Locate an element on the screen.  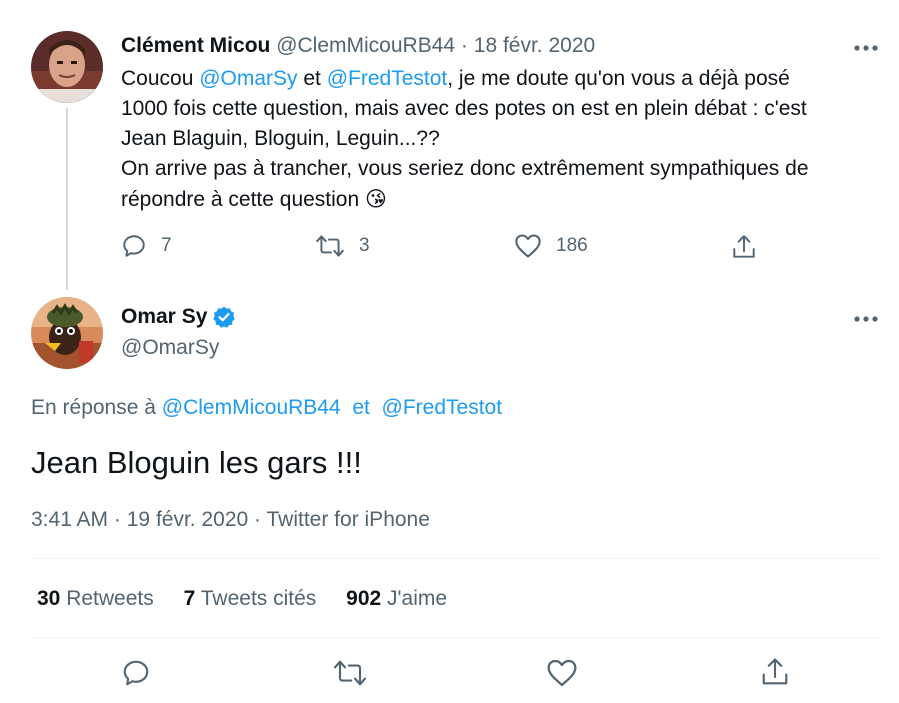
reply-count: 7 is located at coordinates (166, 245).